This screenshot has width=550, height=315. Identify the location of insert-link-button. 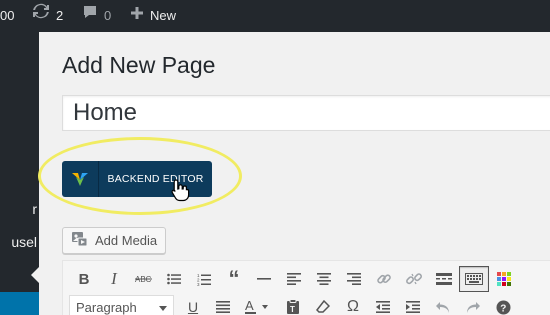
(384, 279).